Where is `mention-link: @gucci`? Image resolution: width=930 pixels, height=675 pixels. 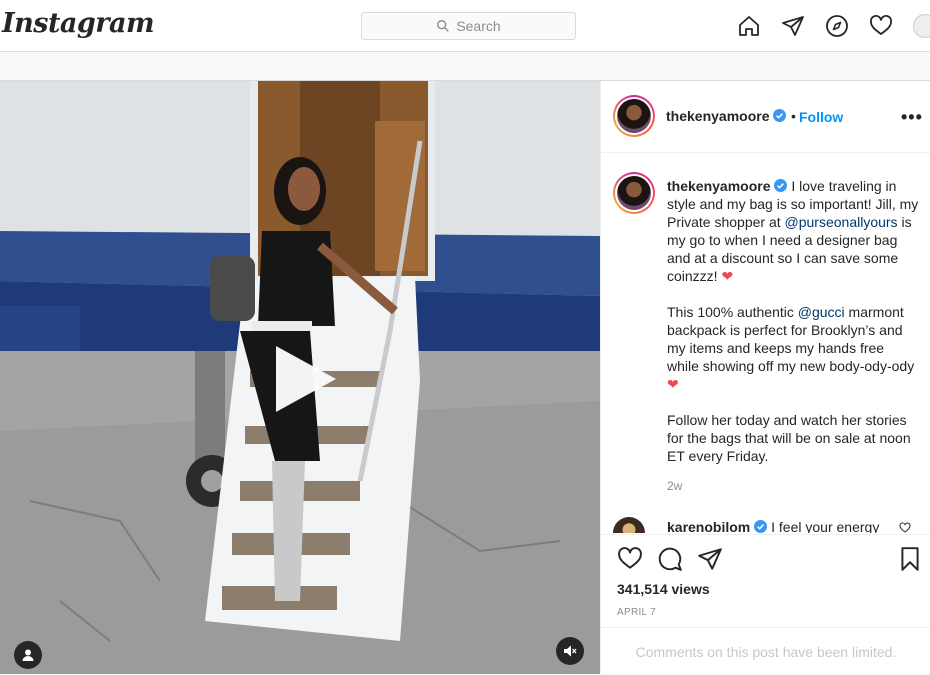 mention-link: @gucci is located at coordinates (821, 312).